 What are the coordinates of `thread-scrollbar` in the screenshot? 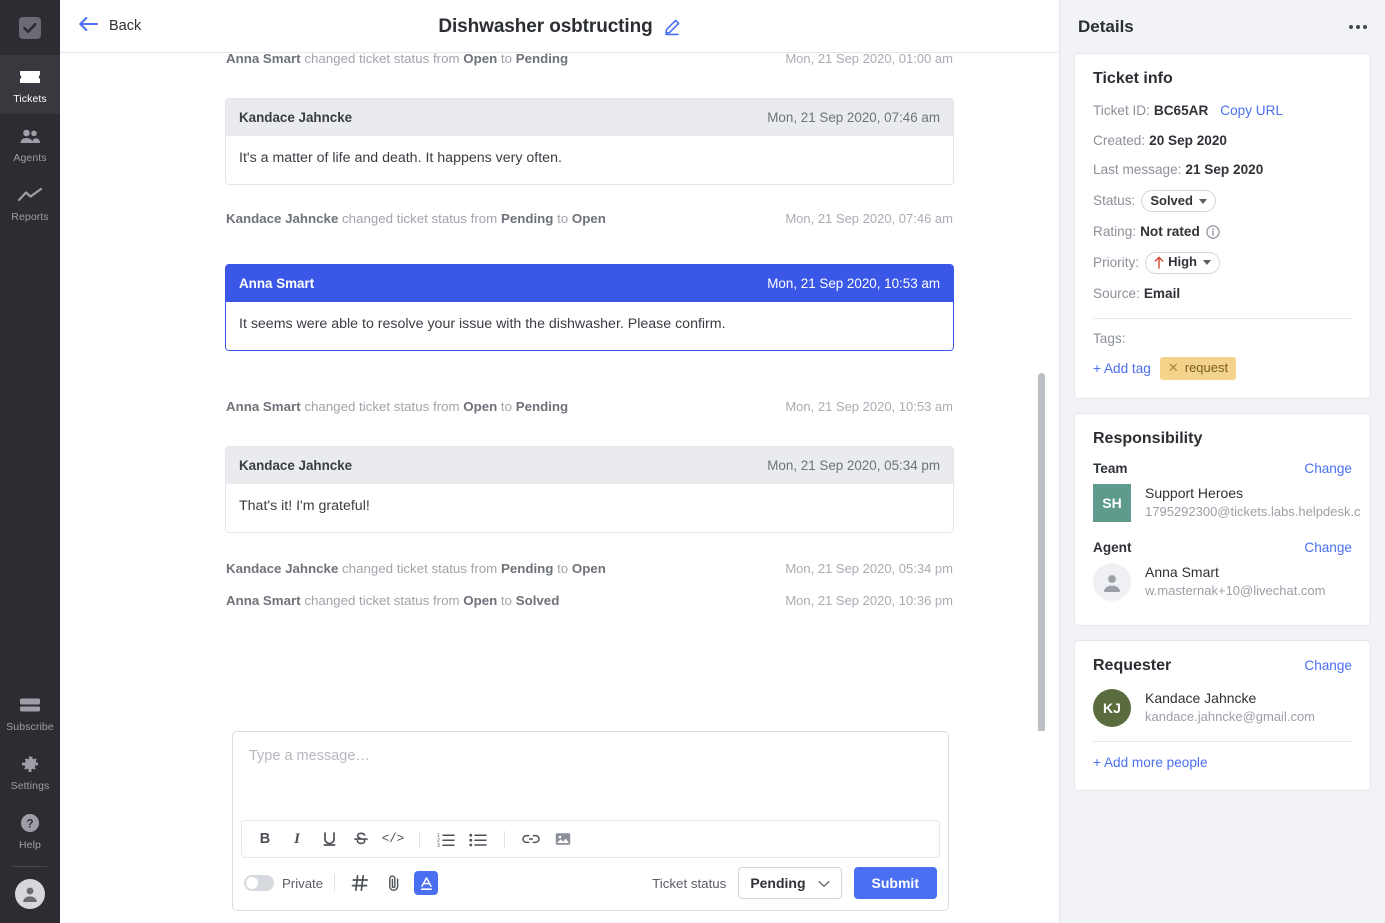 It's located at (1041, 392).